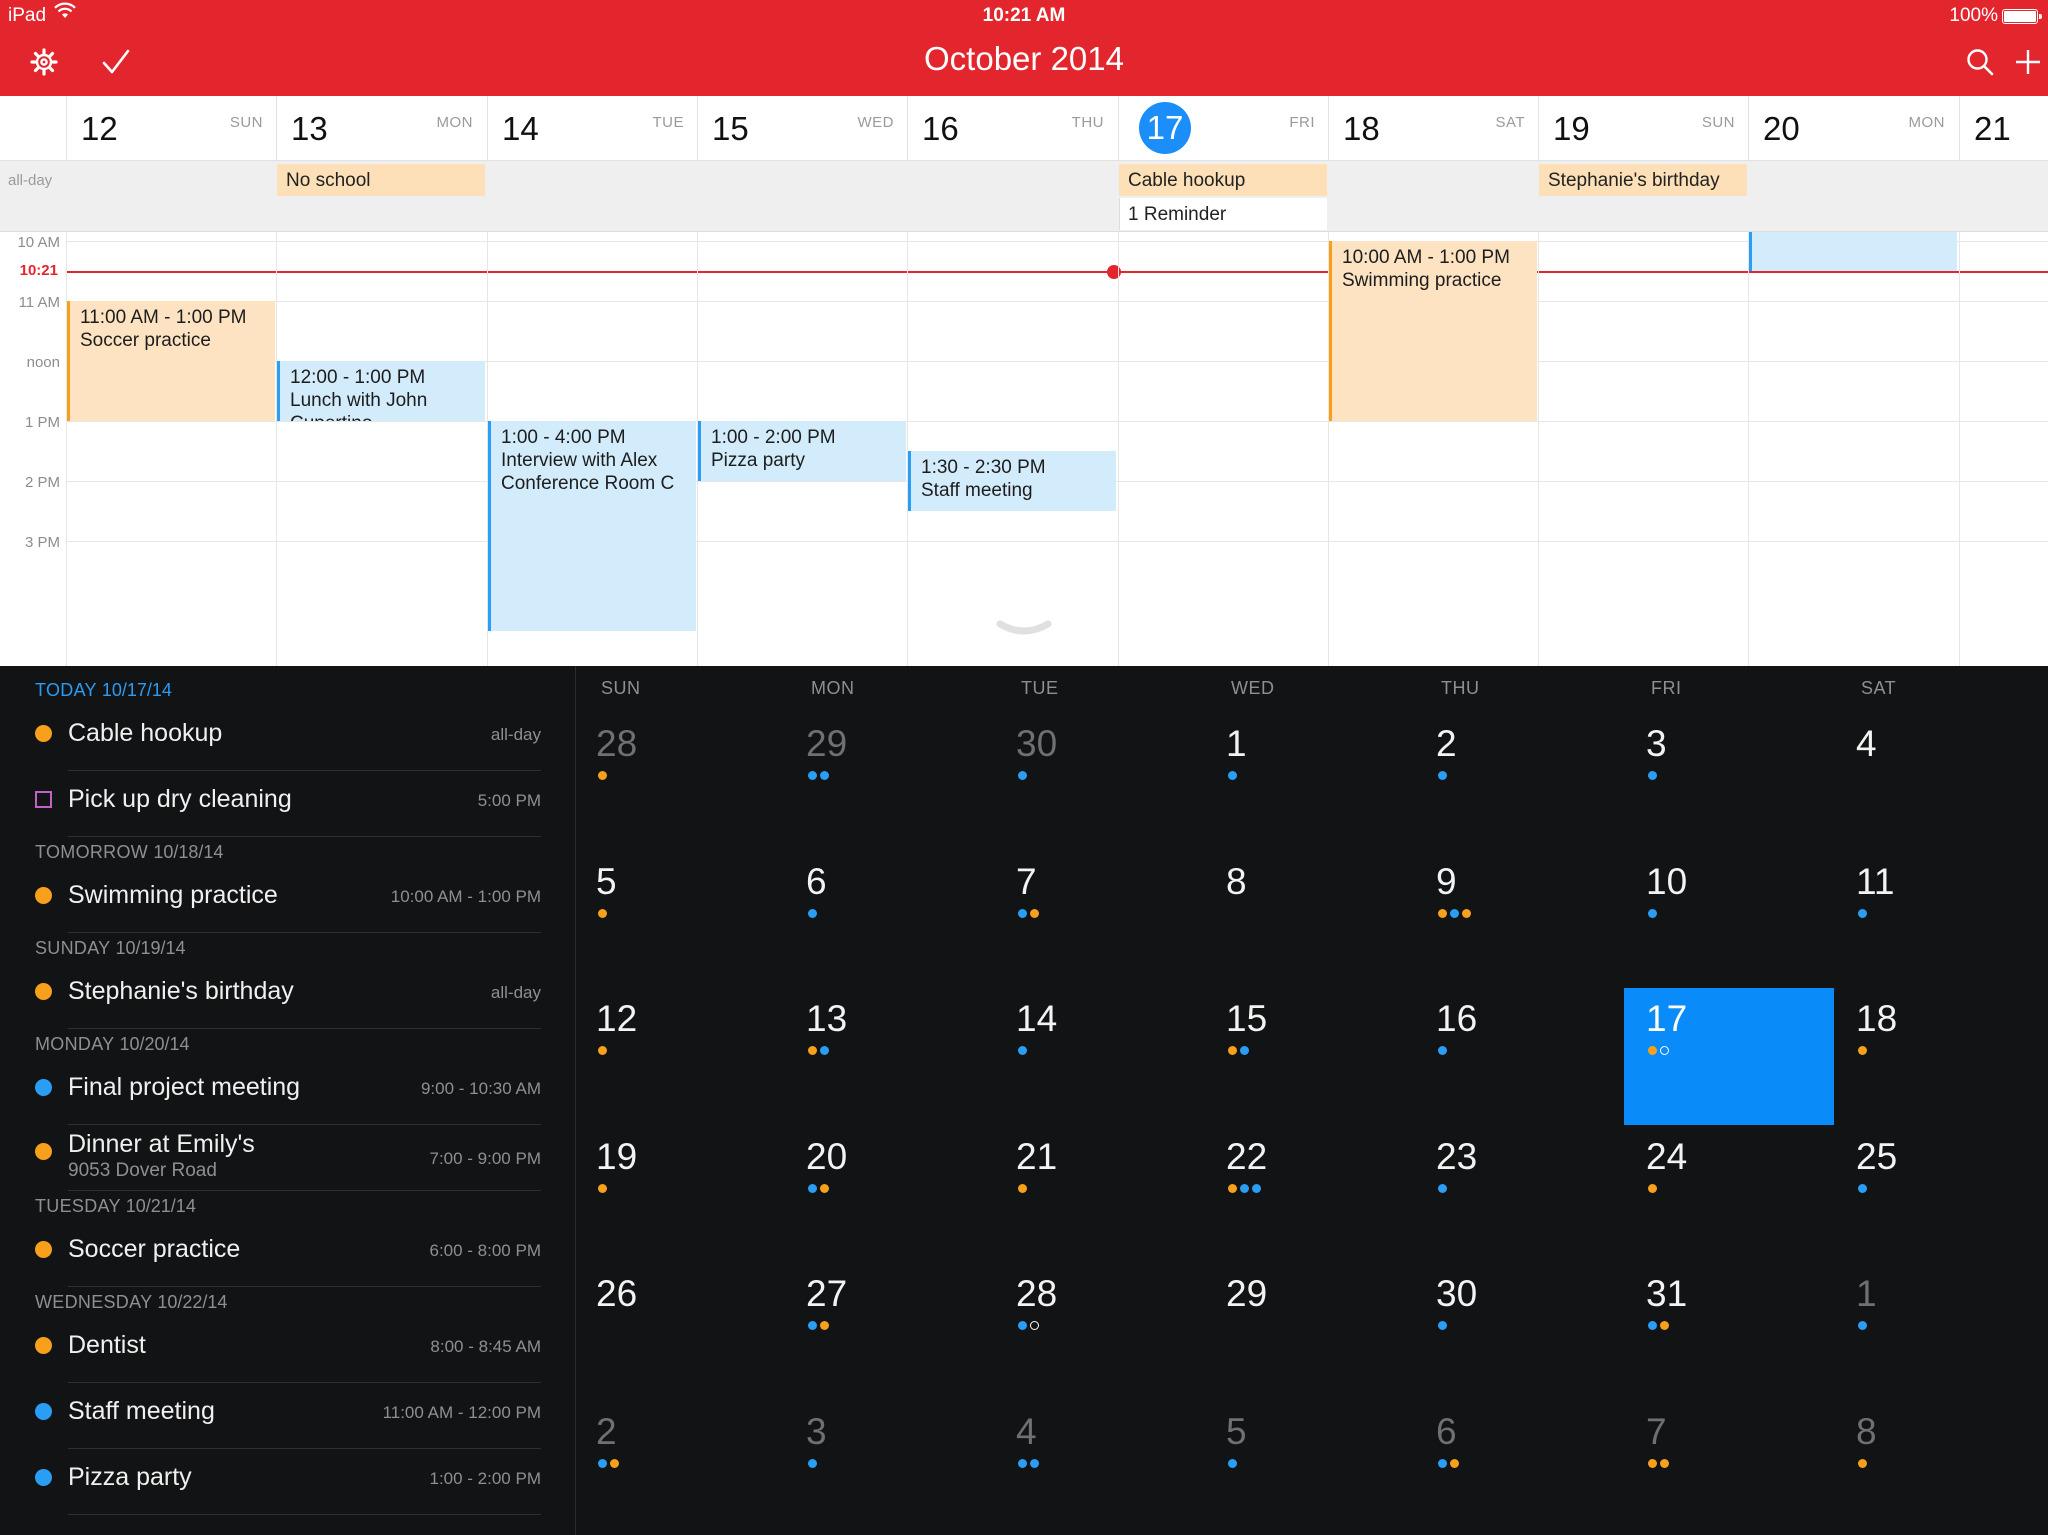 This screenshot has width=2048, height=1535. What do you see at coordinates (287, 902) in the screenshot?
I see `agenda-item: Swimming practice 10:00 AM - 1:00 PM` at bounding box center [287, 902].